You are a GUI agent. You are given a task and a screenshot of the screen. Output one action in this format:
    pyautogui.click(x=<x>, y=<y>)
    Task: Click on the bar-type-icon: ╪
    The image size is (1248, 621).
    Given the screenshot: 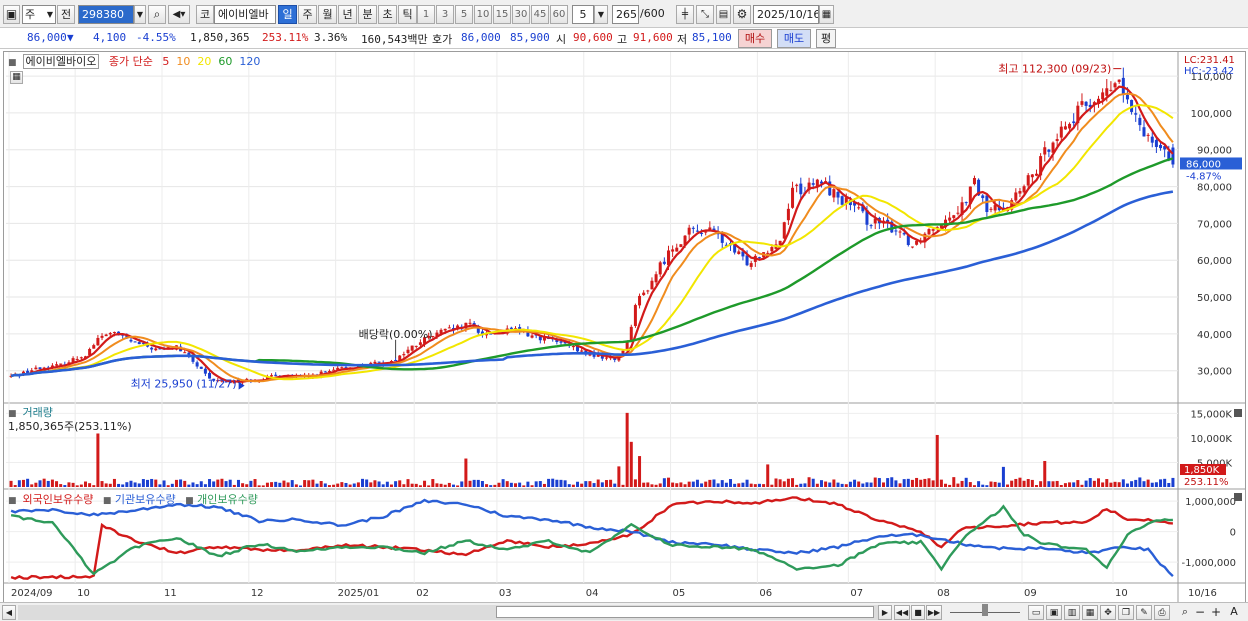 What is the action you would take?
    pyautogui.click(x=685, y=14)
    